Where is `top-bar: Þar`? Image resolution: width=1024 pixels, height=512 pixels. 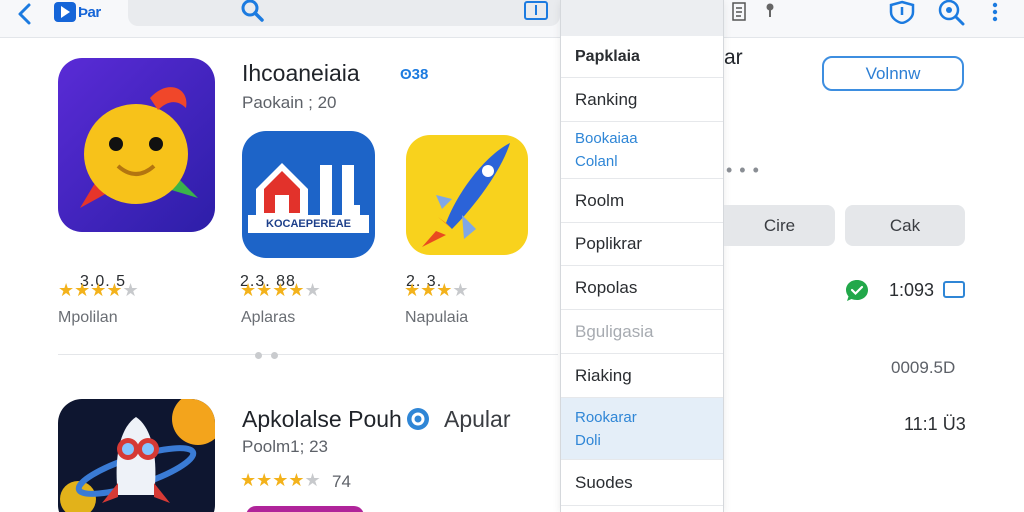
top-bar: Þar is located at coordinates (512, 19).